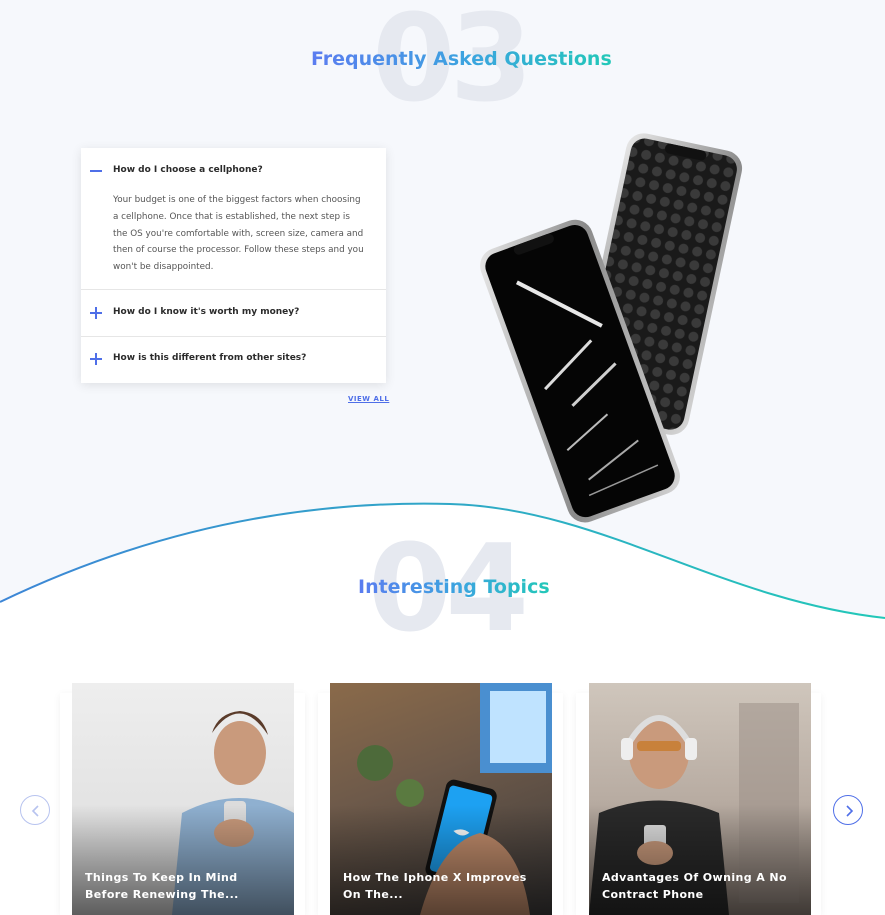 Image resolution: width=885 pixels, height=915 pixels. What do you see at coordinates (461, 59) in the screenshot?
I see `faq-section-title: Frequently Asked Questions` at bounding box center [461, 59].